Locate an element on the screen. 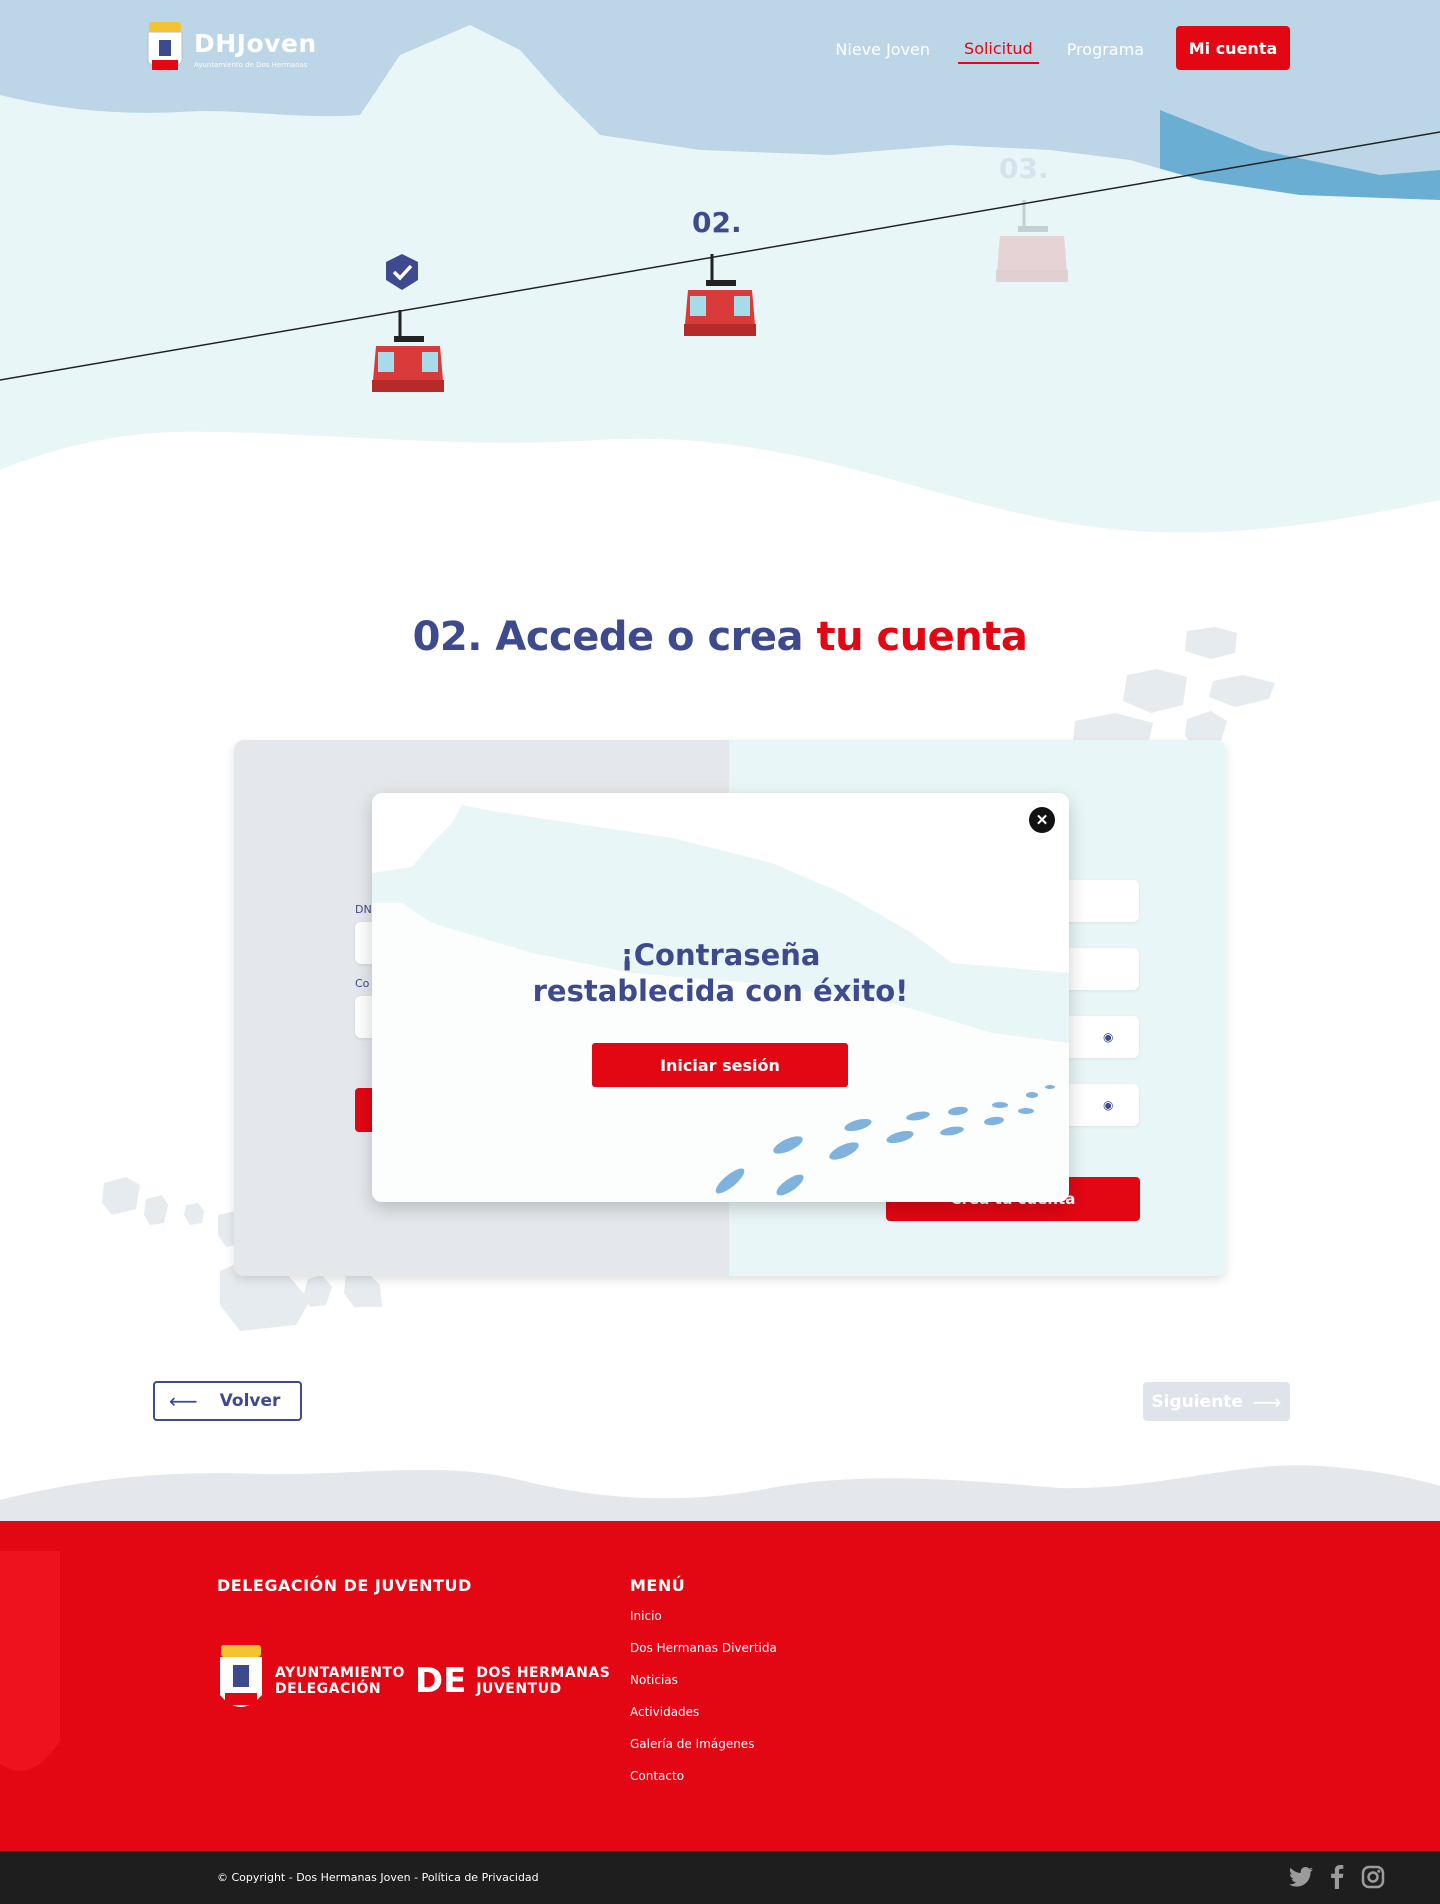 The image size is (1440, 1904). page-title-highlight: tu cuenta is located at coordinates (922, 637).